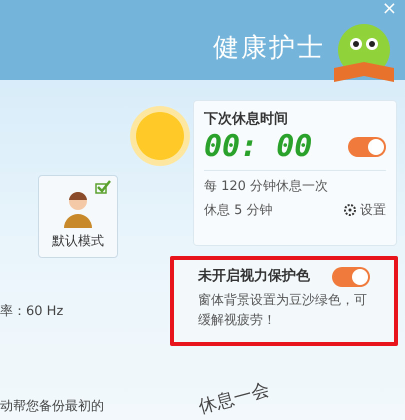 The height and width of the screenshot is (420, 405). What do you see at coordinates (254, 276) in the screenshot?
I see `eye-care-title: 未开启视力保护色` at bounding box center [254, 276].